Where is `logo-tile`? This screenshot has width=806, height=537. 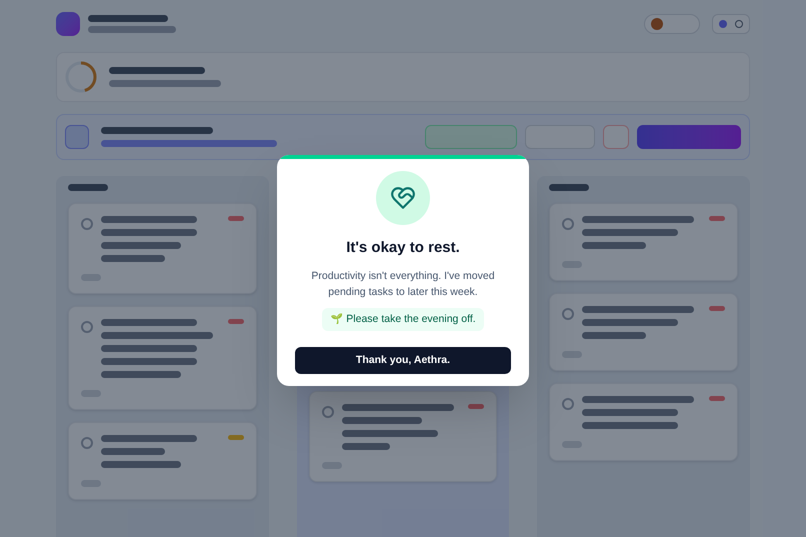
logo-tile is located at coordinates (68, 24).